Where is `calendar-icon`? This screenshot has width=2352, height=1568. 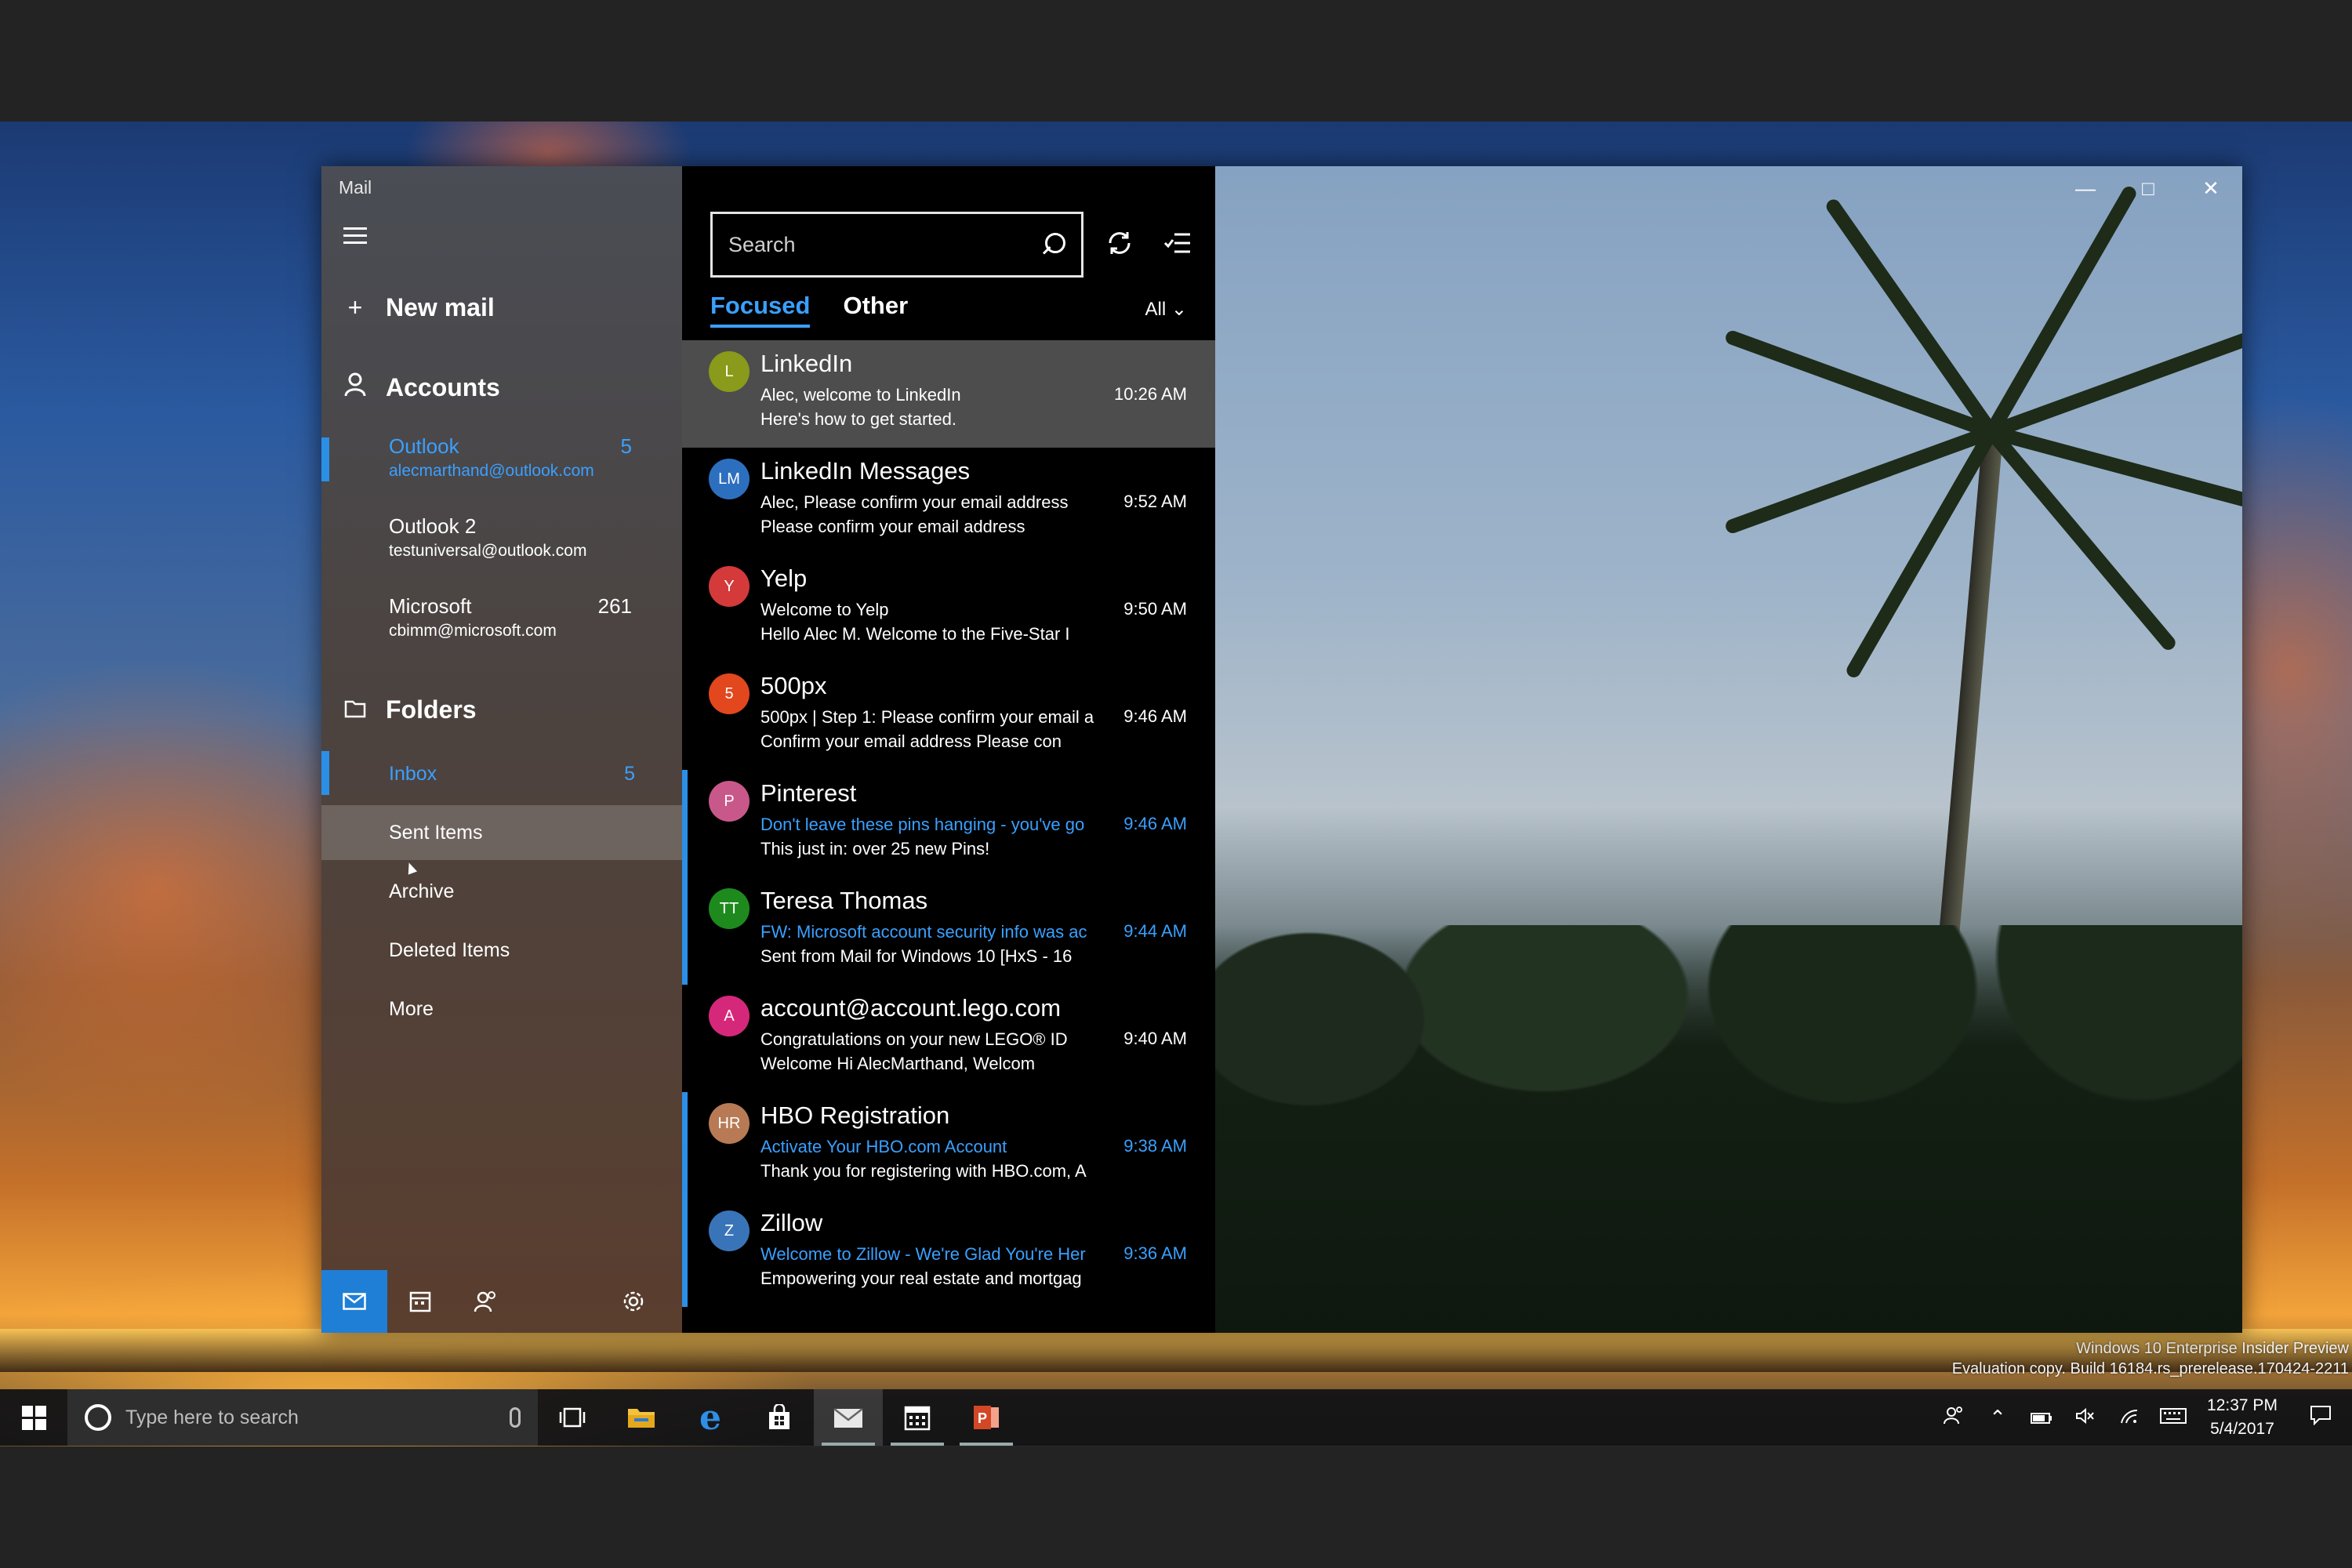
calendar-icon is located at coordinates (420, 1301).